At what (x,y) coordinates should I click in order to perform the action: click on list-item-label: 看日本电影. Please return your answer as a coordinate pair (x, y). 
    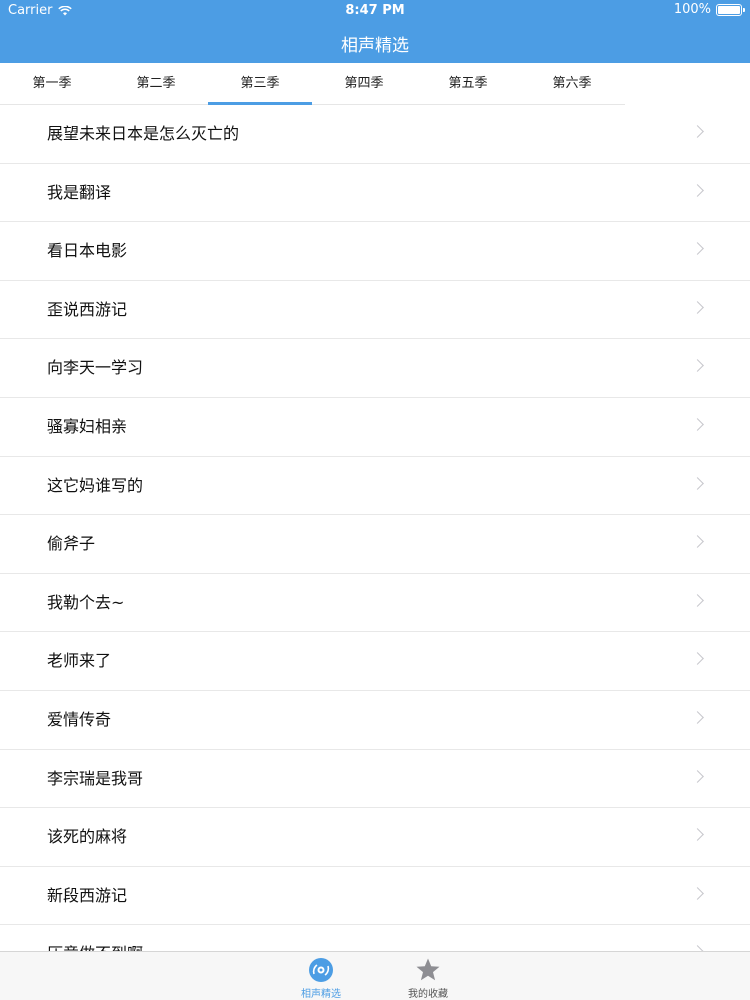
    Looking at the image, I should click on (87, 251).